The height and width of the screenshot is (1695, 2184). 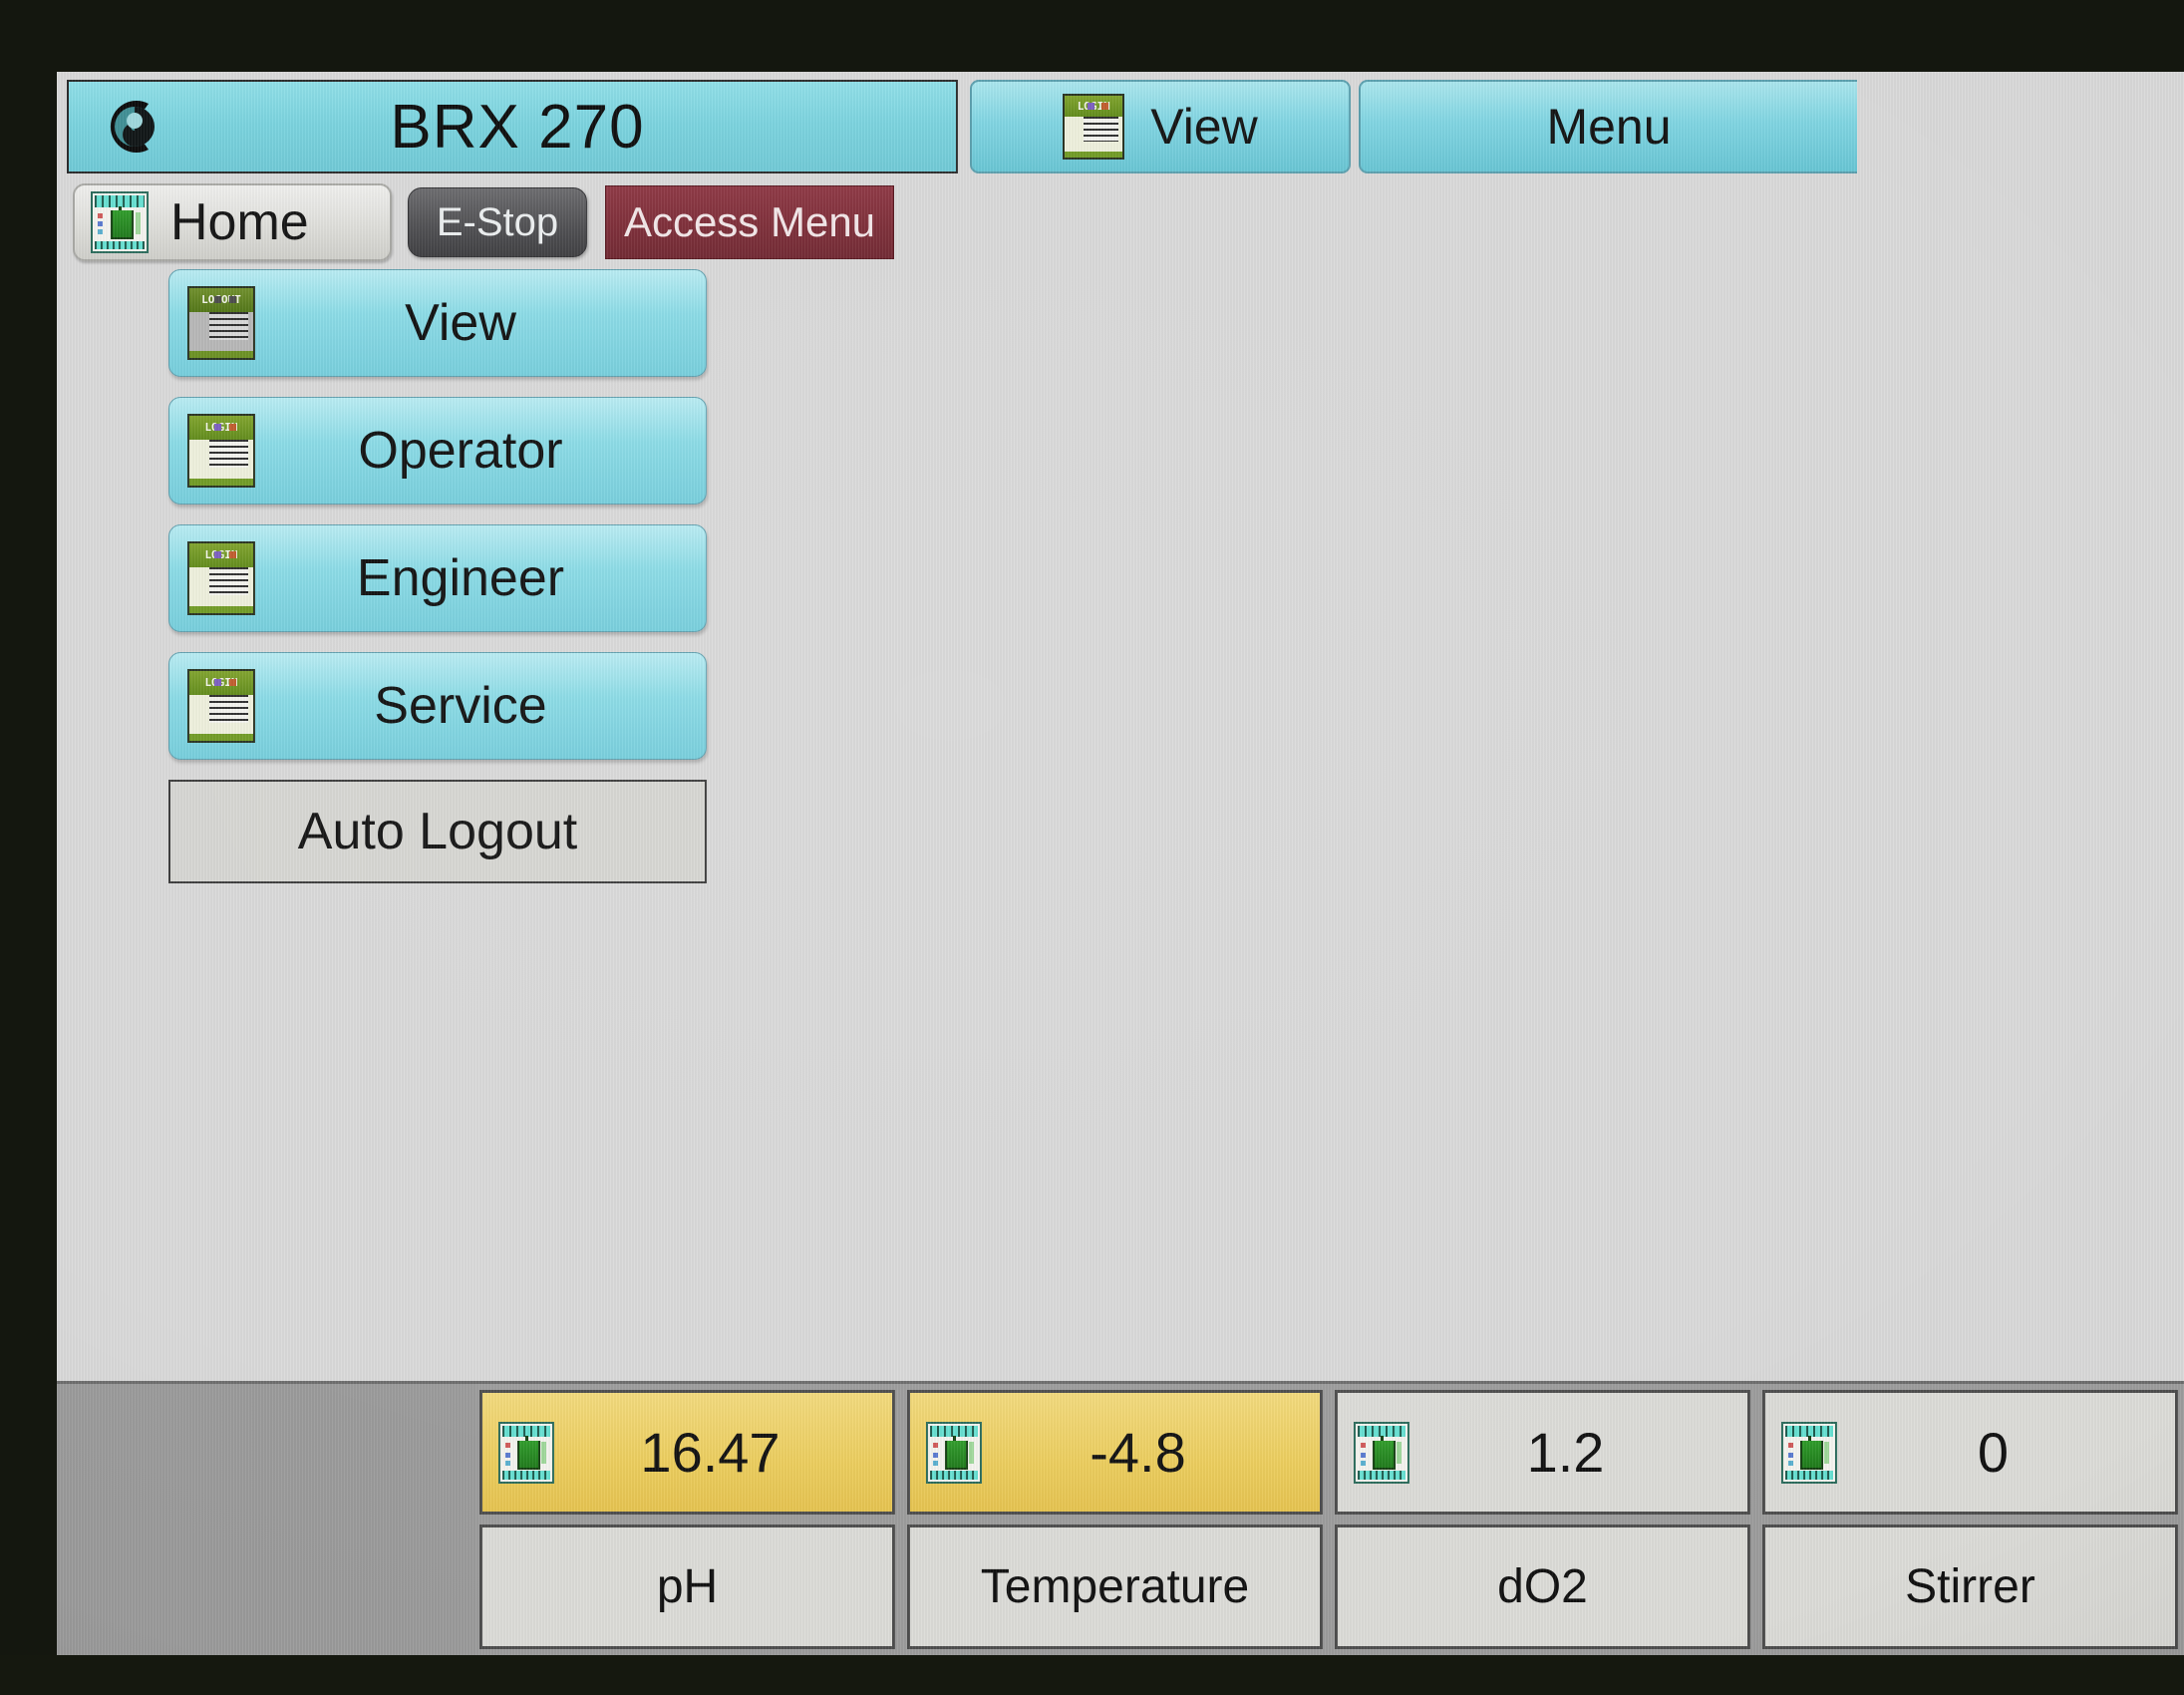 I want to click on home-button-label: Home, so click(x=239, y=222).